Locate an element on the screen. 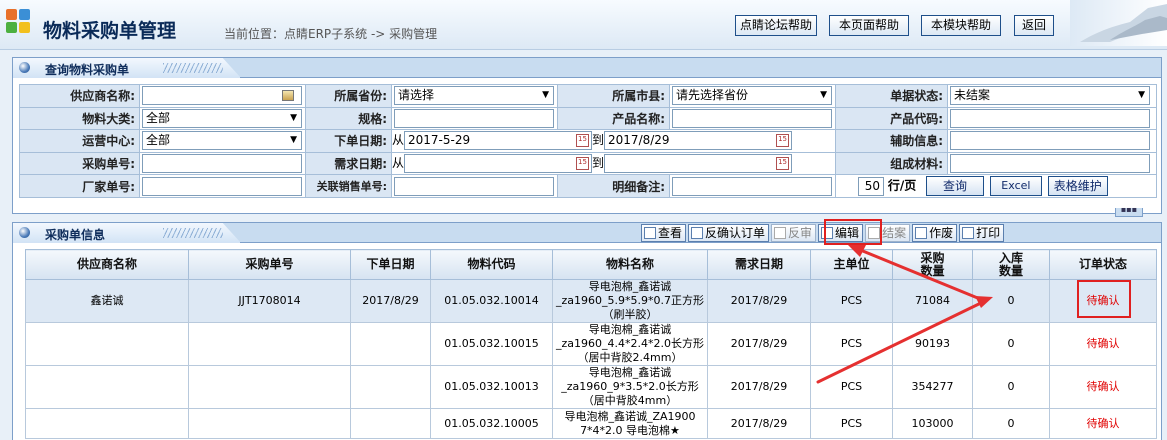 The width and height of the screenshot is (1167, 440). annotation-arrow-icon is located at coordinates (904, 314).